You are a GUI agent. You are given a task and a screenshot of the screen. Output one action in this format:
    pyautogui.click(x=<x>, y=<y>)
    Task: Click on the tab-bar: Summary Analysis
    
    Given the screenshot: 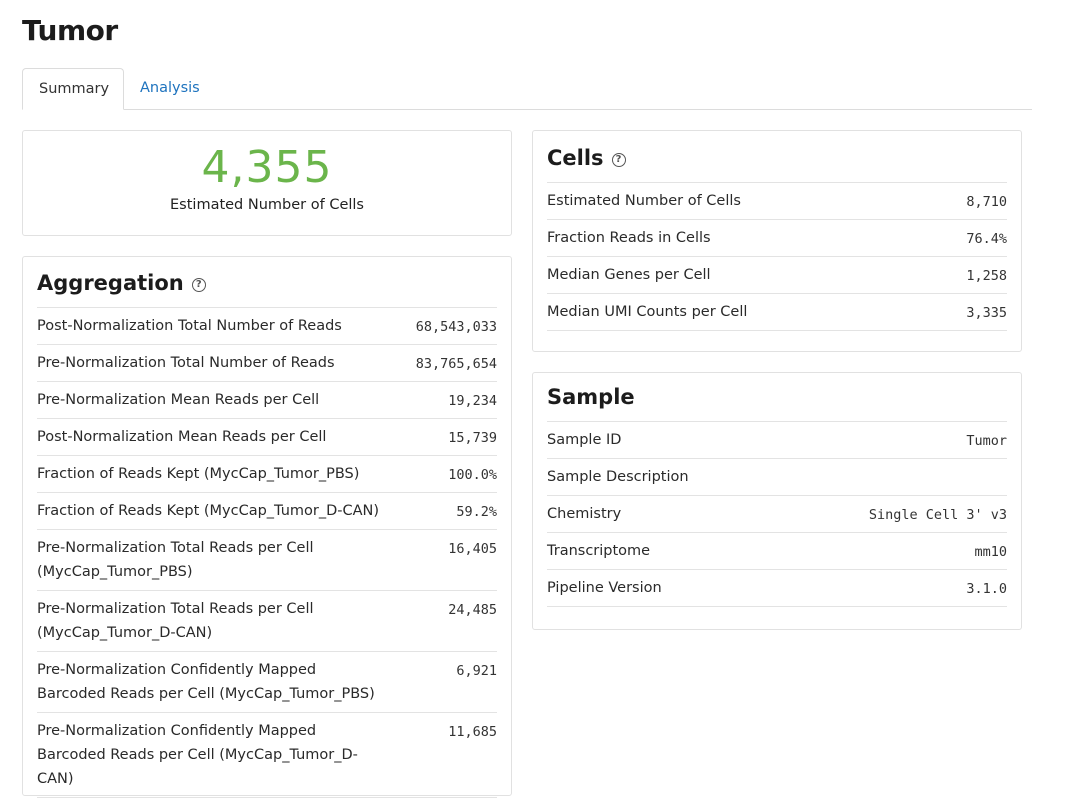 What is the action you would take?
    pyautogui.click(x=527, y=89)
    